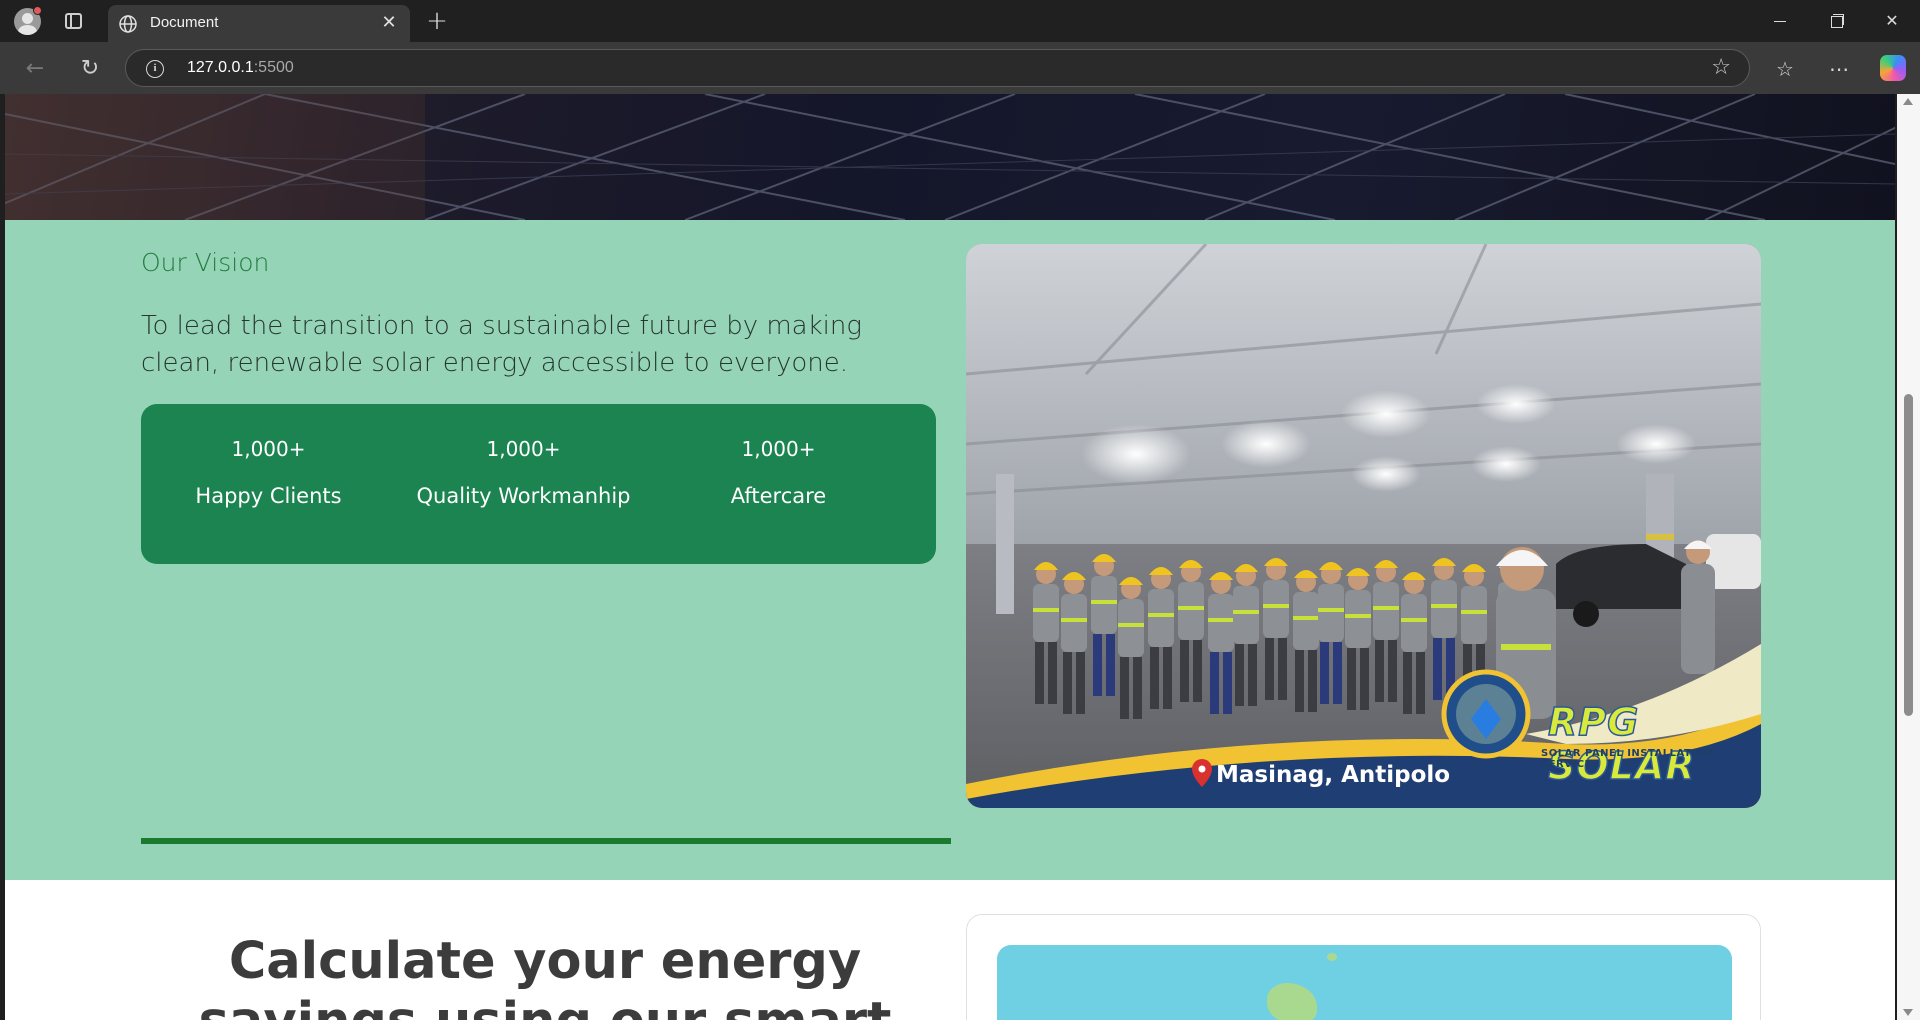 Image resolution: width=1920 pixels, height=1020 pixels. I want to click on favorite-star-icon: ☆, so click(1721, 68).